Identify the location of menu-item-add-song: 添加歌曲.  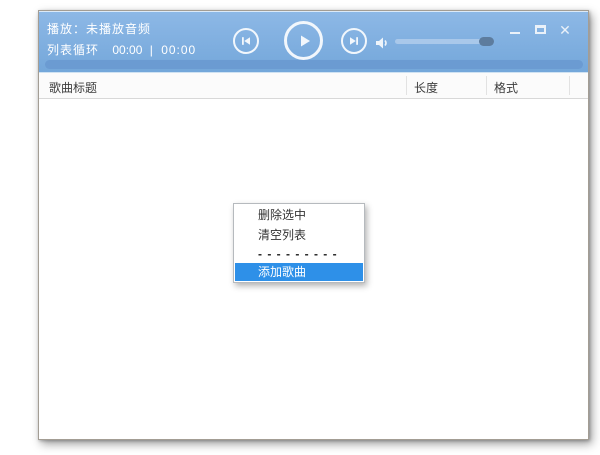
(299, 272).